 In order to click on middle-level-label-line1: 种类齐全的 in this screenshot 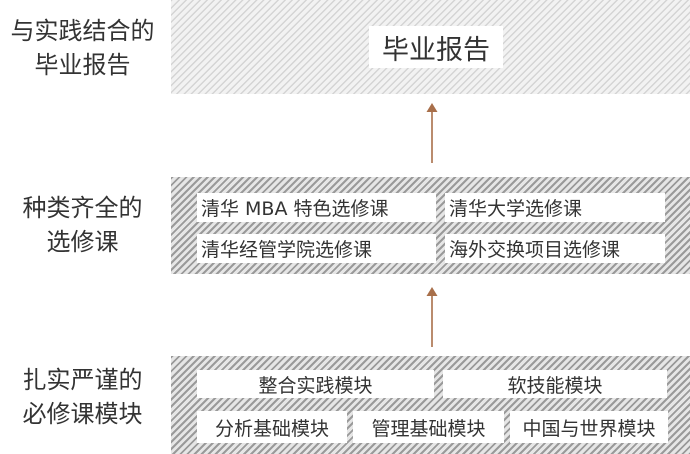, I will do `click(82, 208)`.